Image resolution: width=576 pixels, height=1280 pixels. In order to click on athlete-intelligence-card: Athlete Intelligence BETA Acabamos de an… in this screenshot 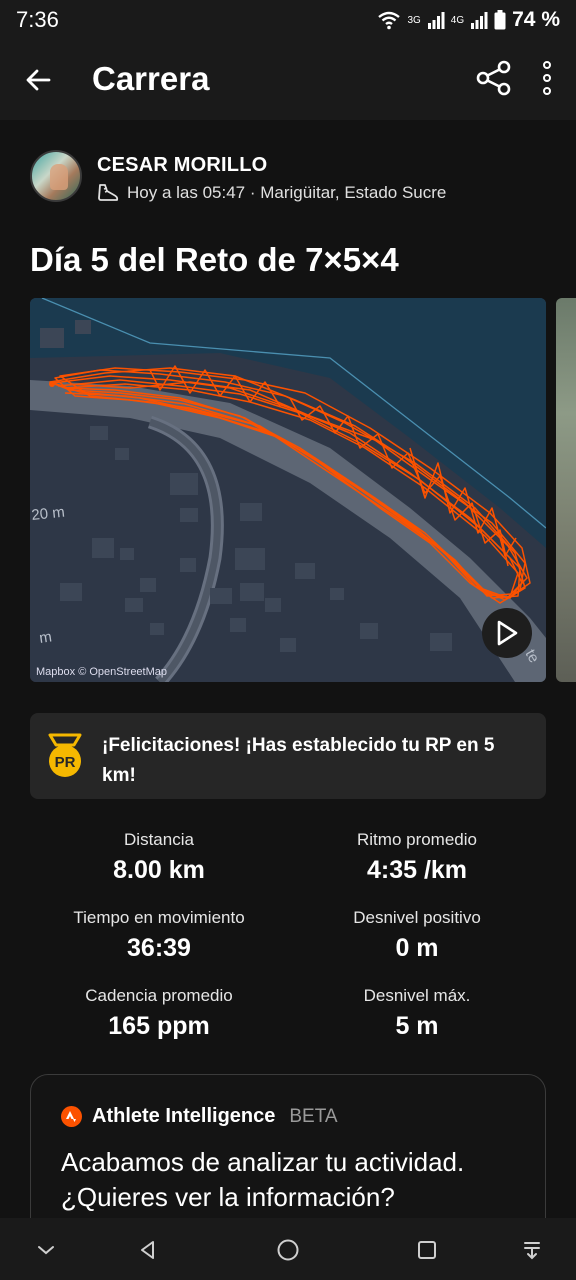, I will do `click(288, 1146)`.